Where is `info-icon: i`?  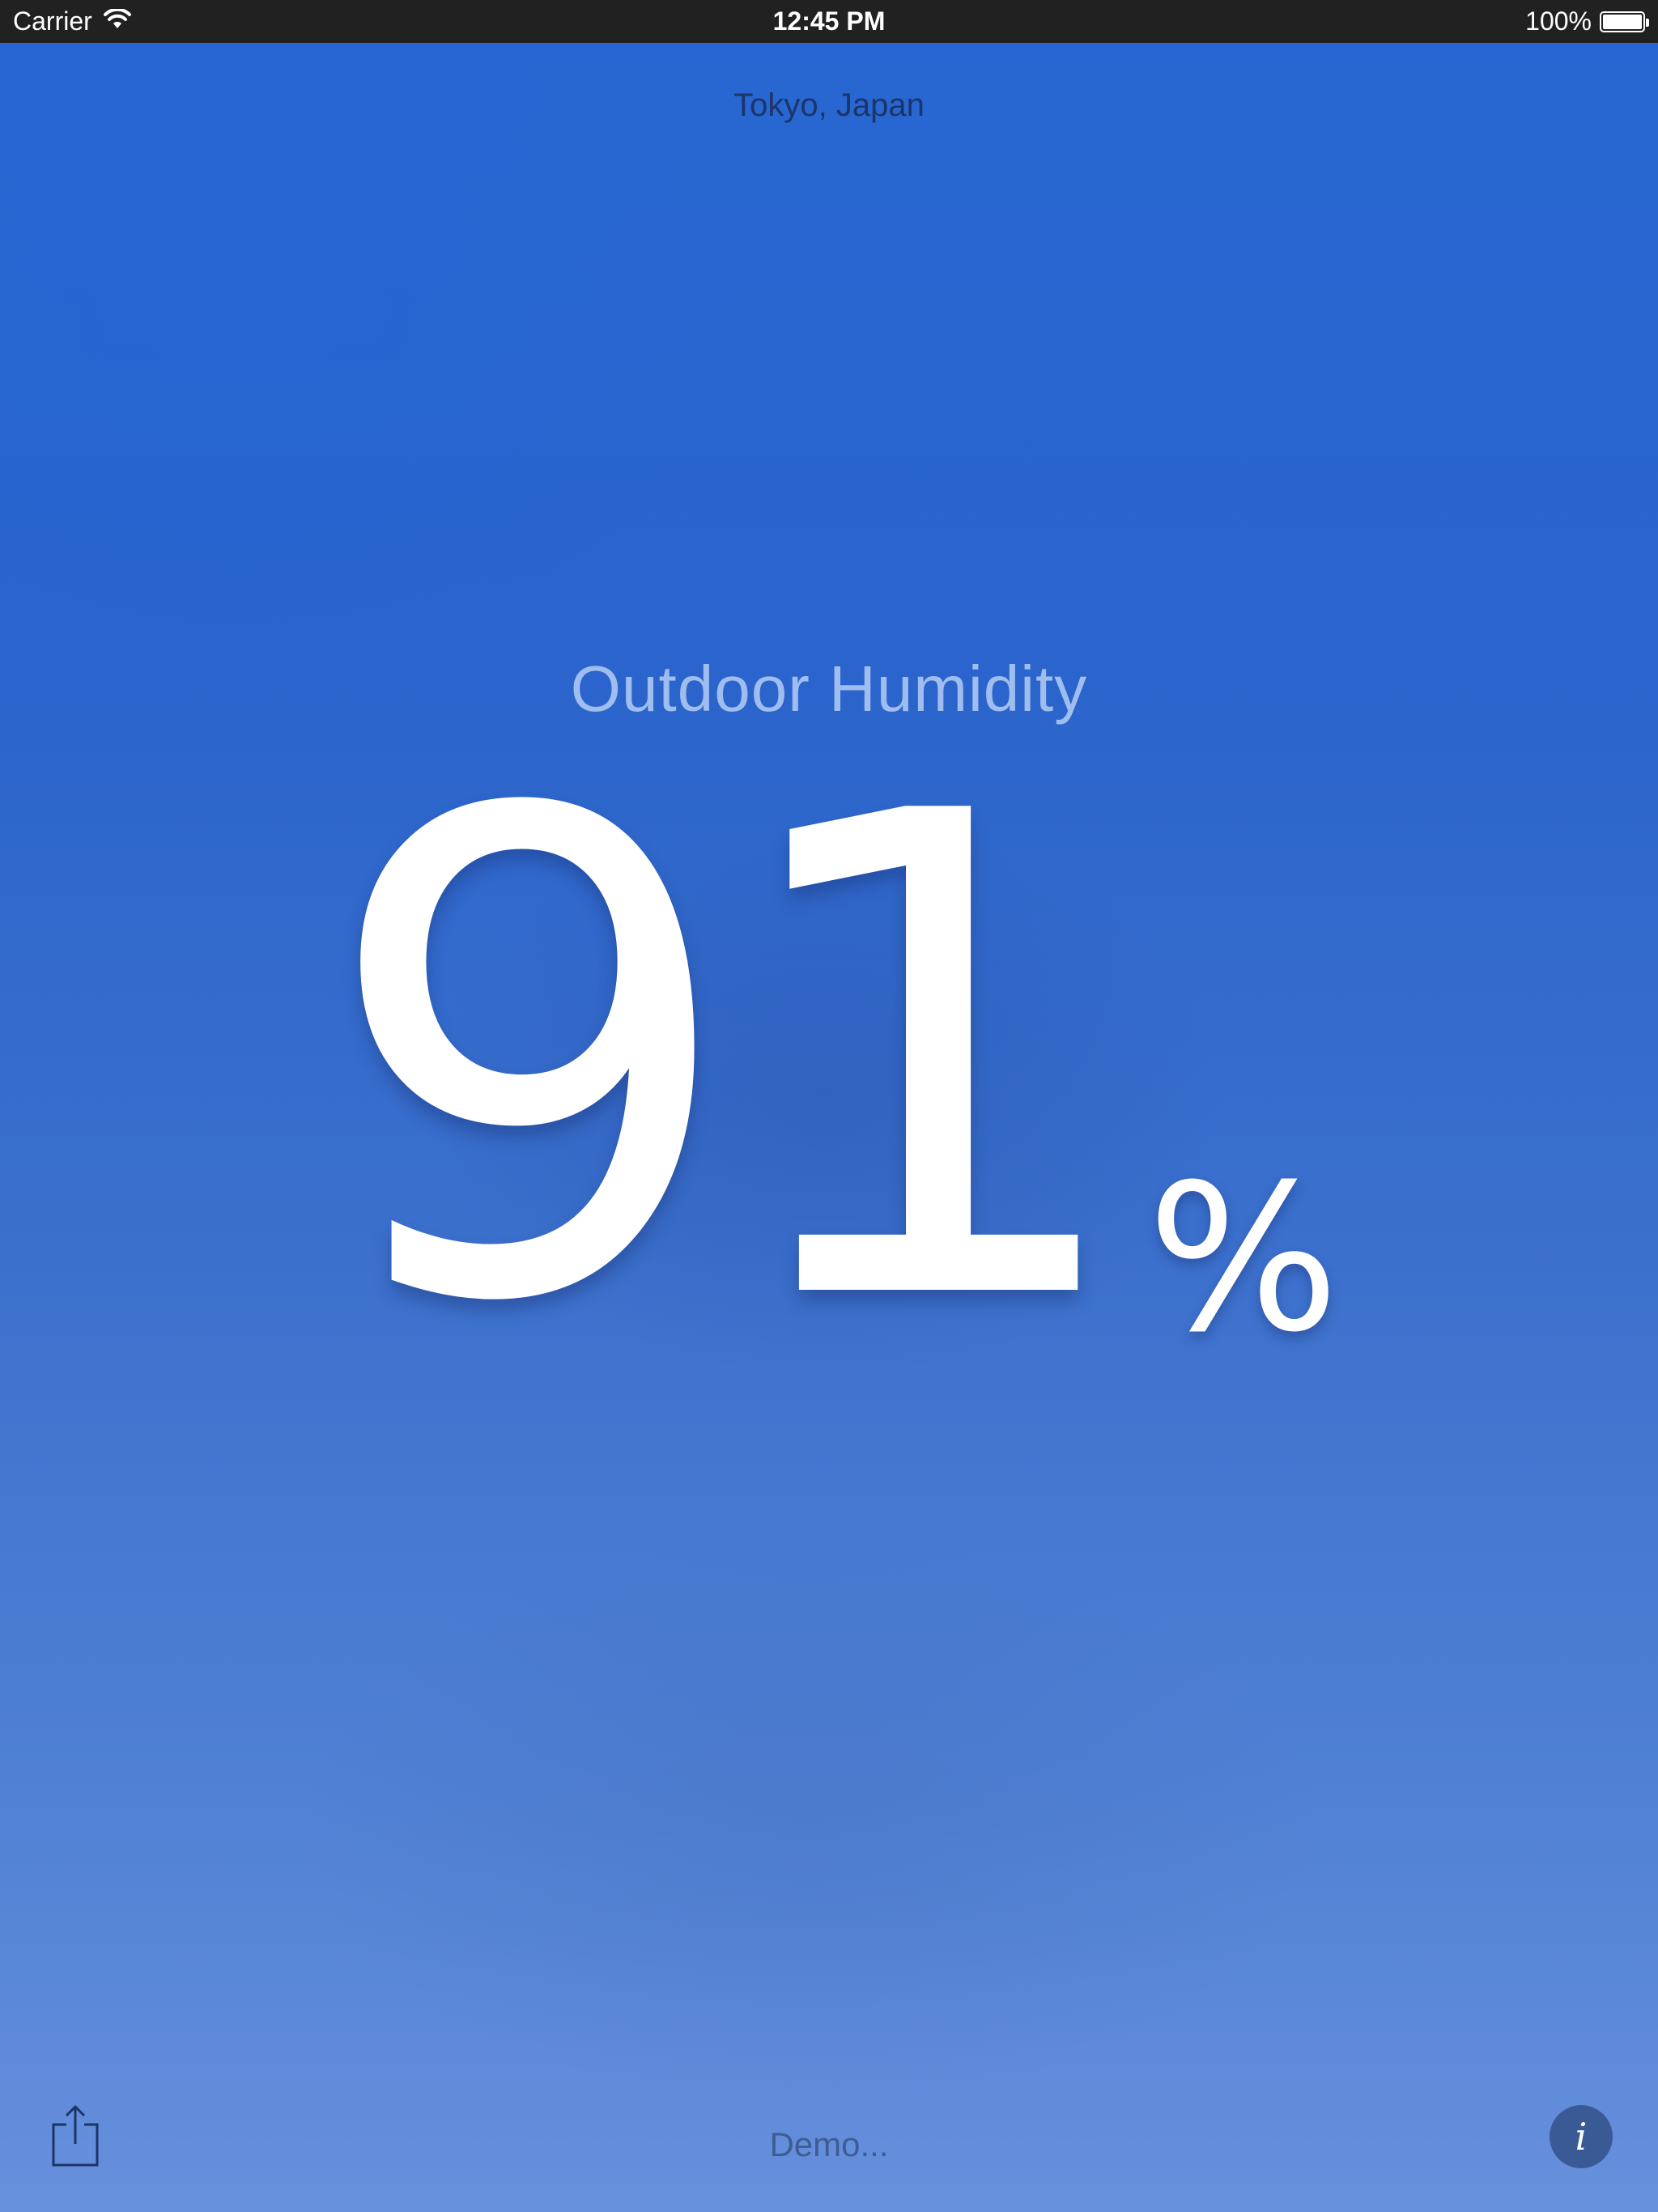
info-icon: i is located at coordinates (1581, 2137).